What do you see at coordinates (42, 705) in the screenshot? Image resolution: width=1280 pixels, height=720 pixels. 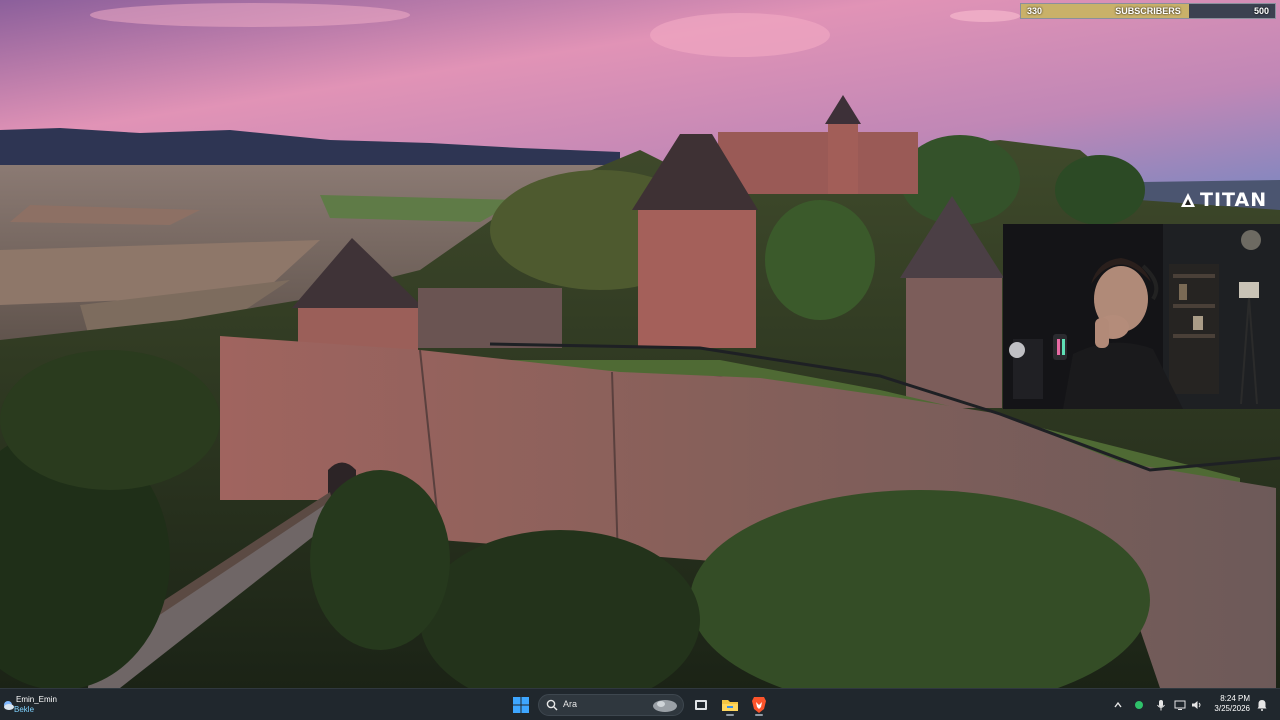 I see `weather-widget: Emin_Emin Bekle` at bounding box center [42, 705].